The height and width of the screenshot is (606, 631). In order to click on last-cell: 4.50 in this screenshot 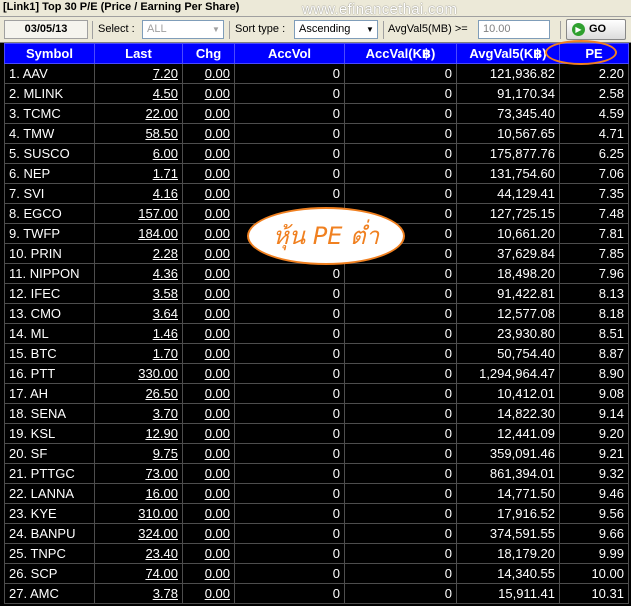, I will do `click(138, 93)`.